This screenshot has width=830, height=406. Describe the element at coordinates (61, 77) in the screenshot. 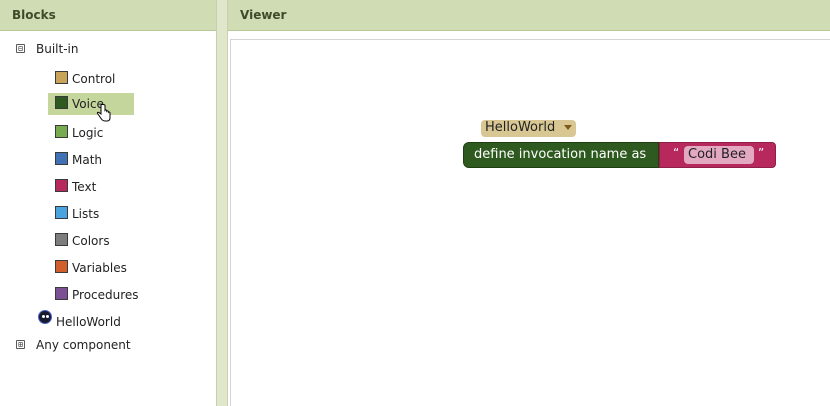

I see `control-color-swatch` at that location.